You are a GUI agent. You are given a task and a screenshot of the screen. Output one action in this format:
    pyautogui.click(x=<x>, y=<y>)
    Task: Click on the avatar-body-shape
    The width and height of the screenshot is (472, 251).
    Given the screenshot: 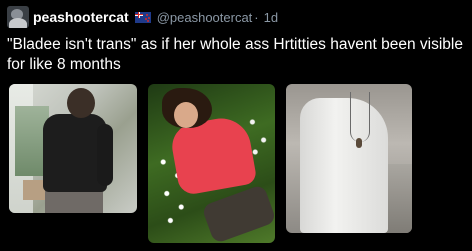 What is the action you would take?
    pyautogui.click(x=18, y=23)
    